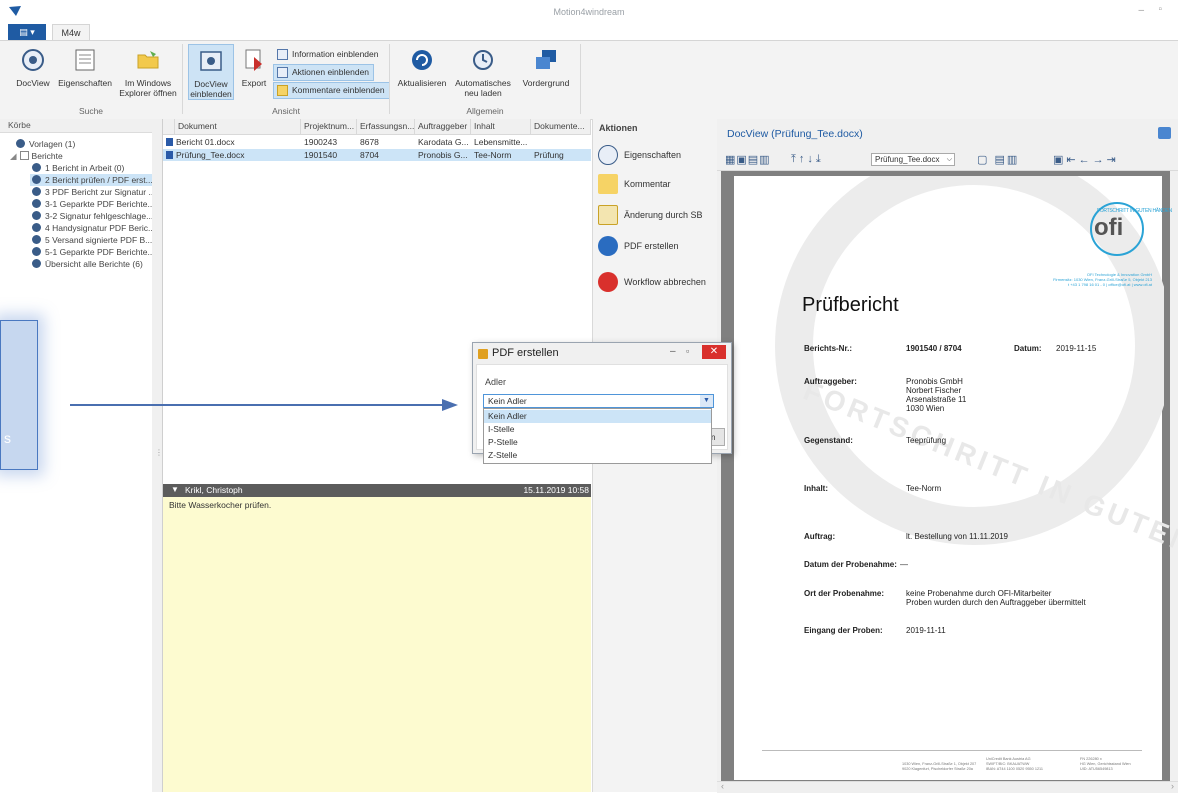 This screenshot has width=1178, height=793. What do you see at coordinates (148, 73) in the screenshot?
I see `explorer-open-button: Im Windows Explorer öffnen` at bounding box center [148, 73].